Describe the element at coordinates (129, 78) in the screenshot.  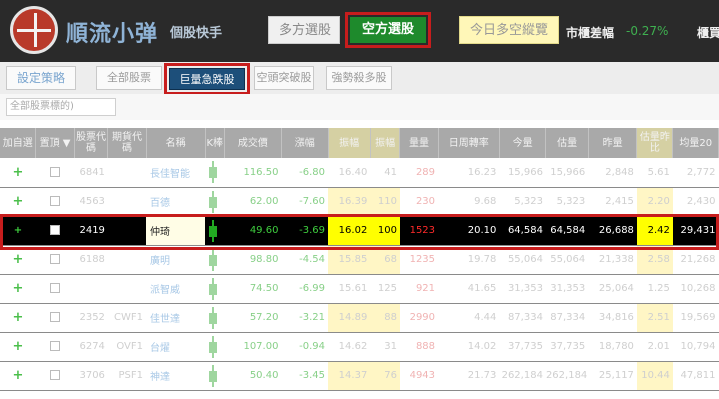
I see `tab-all-stocks: 全部股票` at that location.